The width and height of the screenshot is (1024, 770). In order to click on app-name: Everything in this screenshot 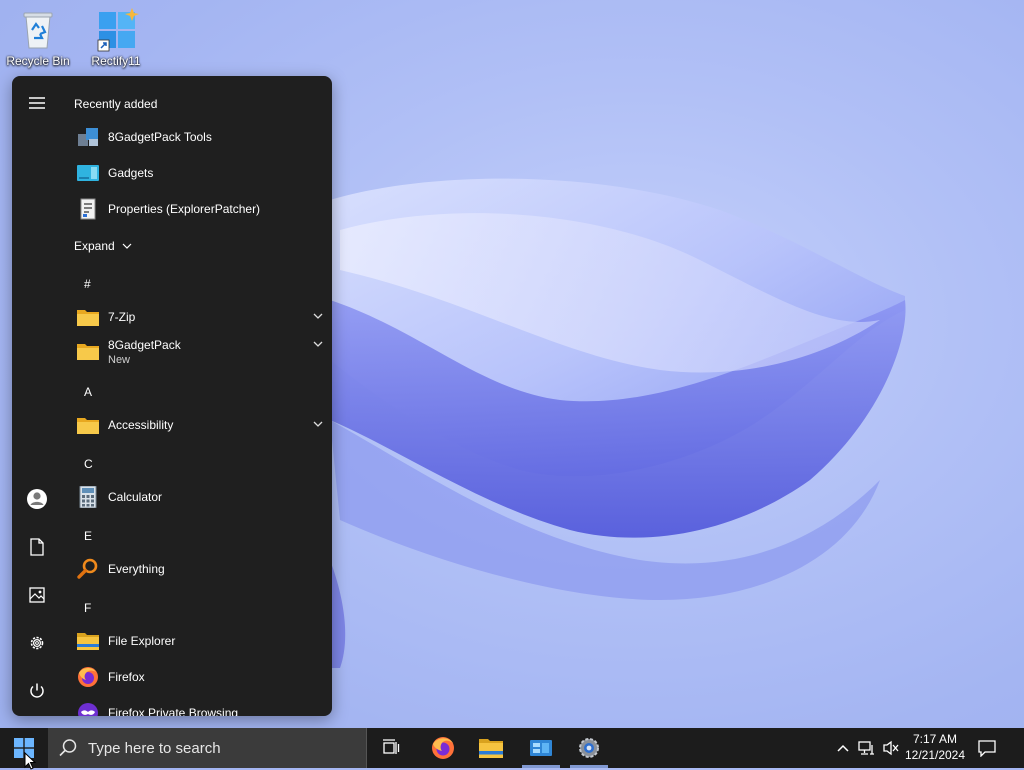, I will do `click(136, 569)`.